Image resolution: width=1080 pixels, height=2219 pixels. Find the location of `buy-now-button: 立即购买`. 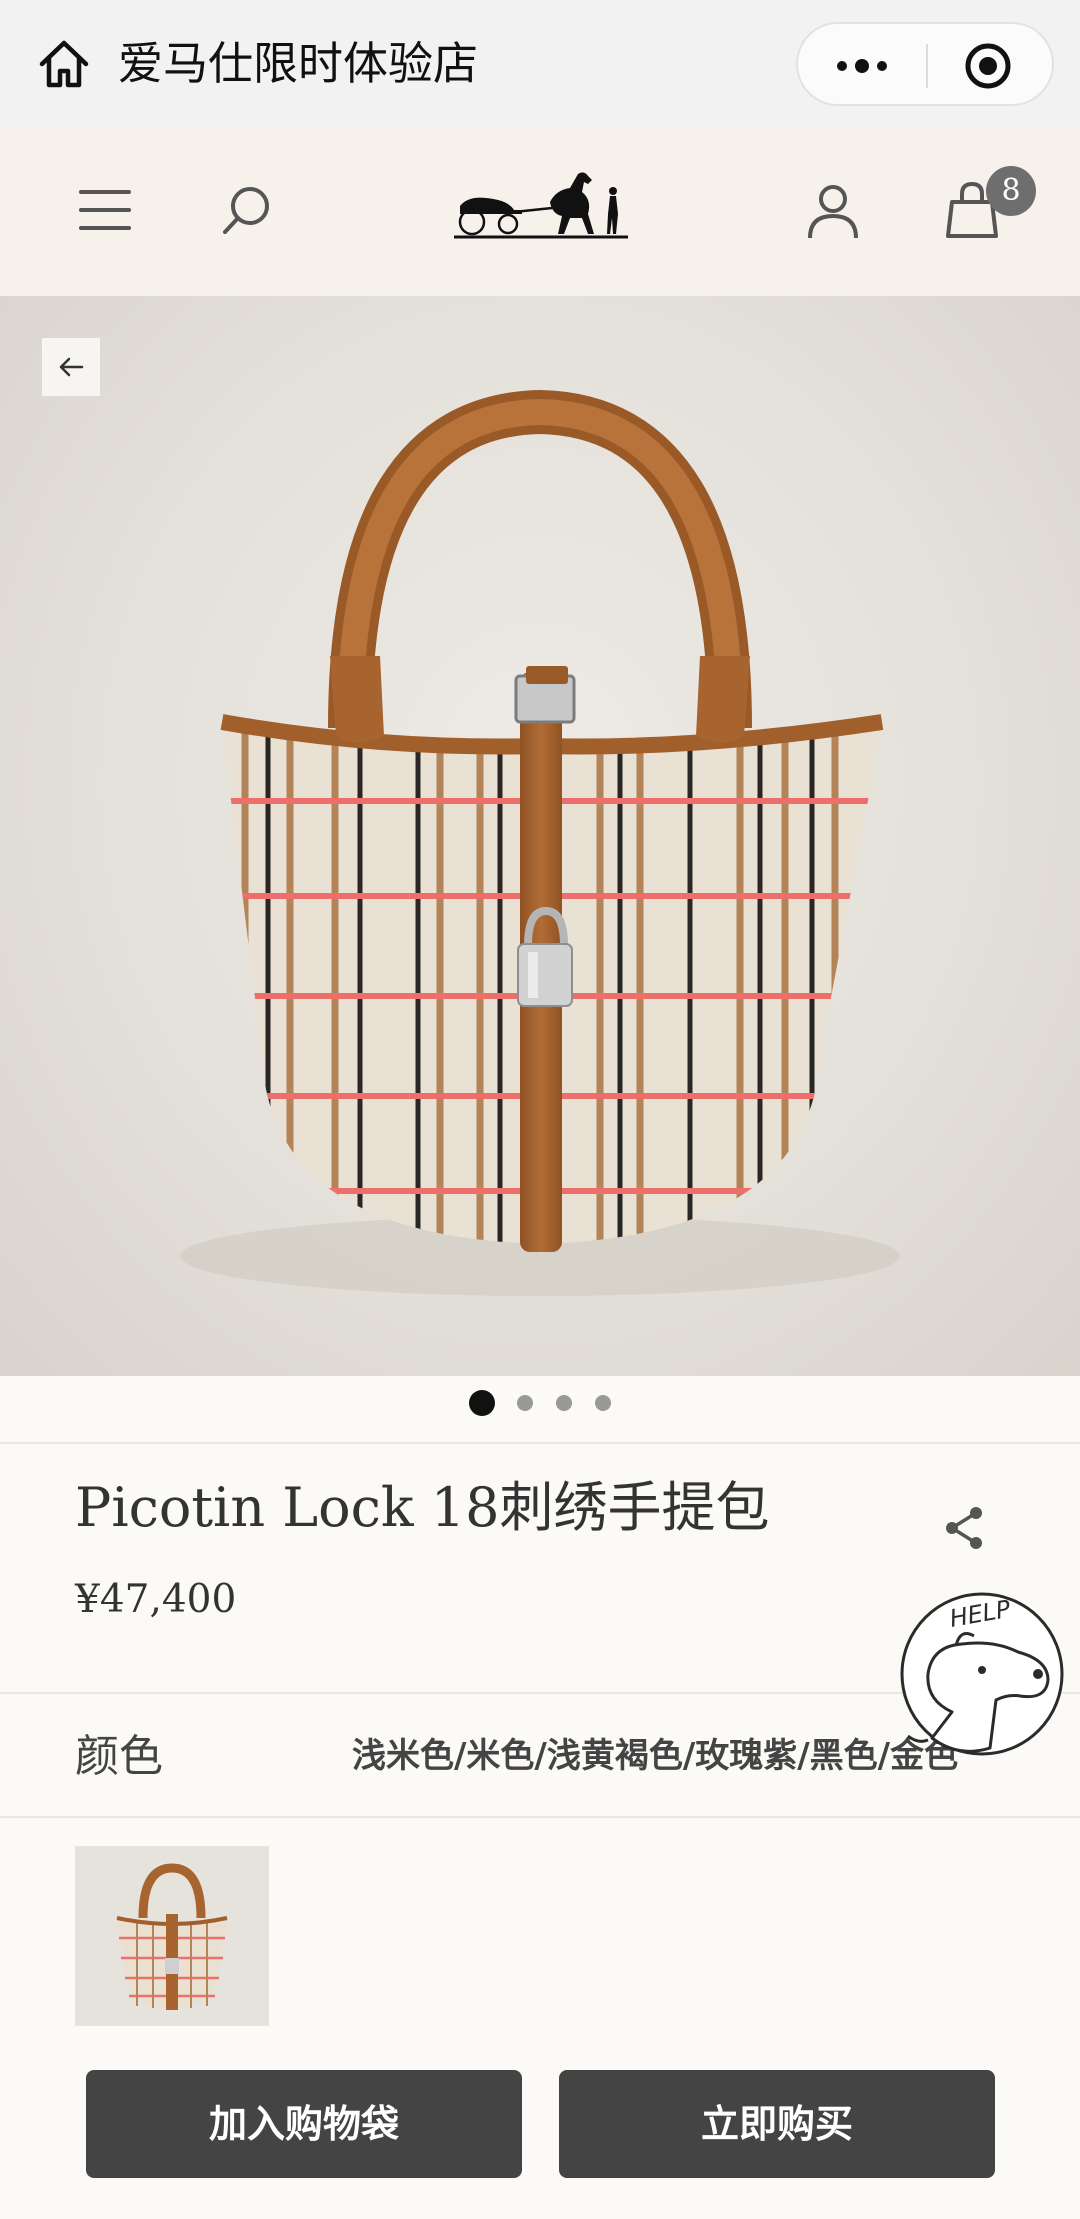

buy-now-button: 立即购买 is located at coordinates (777, 2124).